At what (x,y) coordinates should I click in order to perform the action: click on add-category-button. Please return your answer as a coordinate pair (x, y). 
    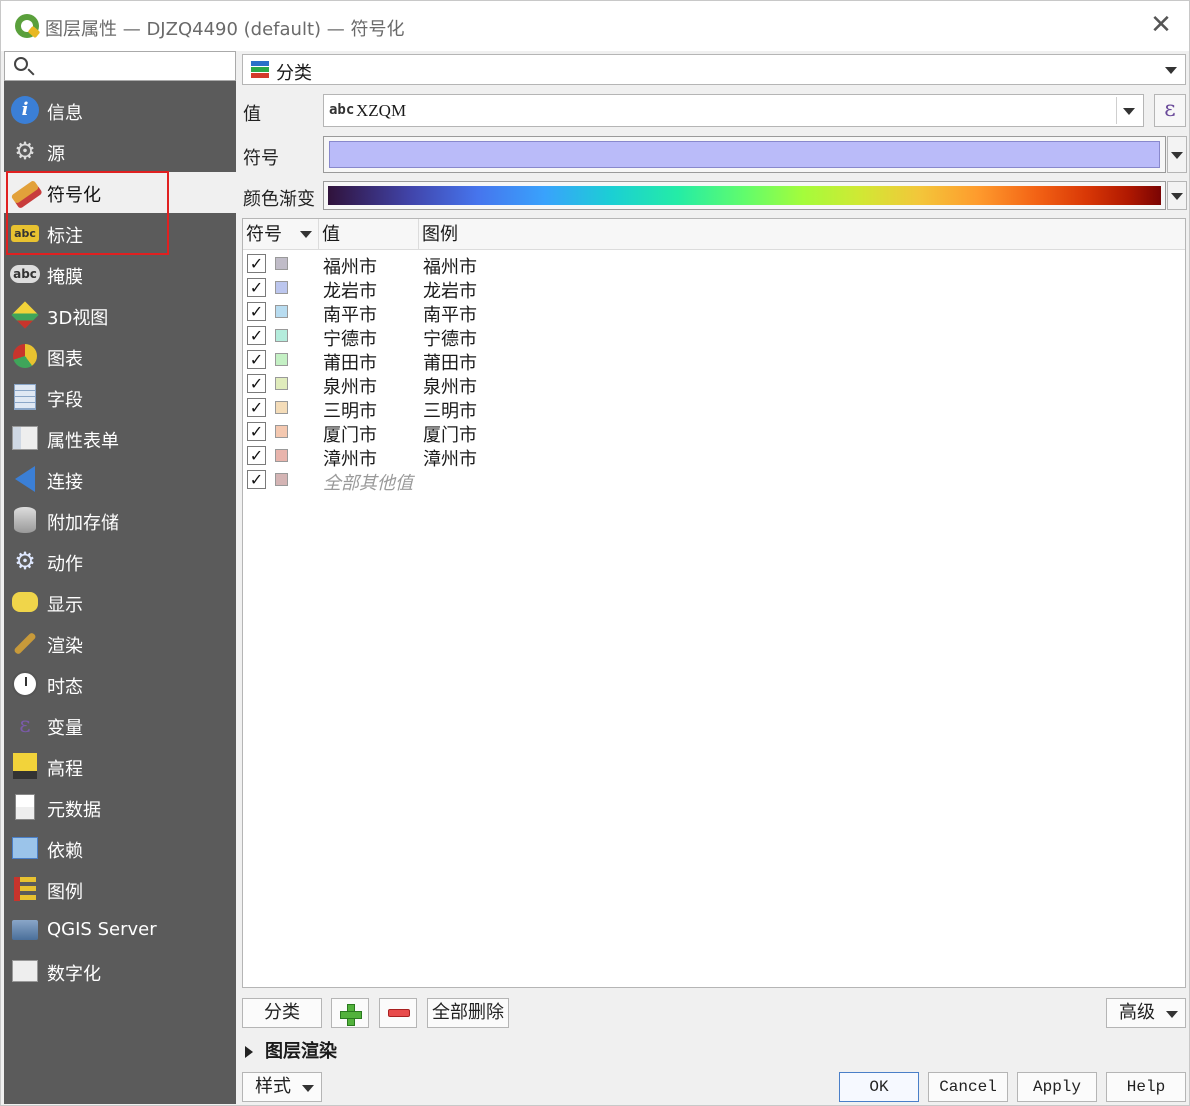
    Looking at the image, I should click on (350, 1013).